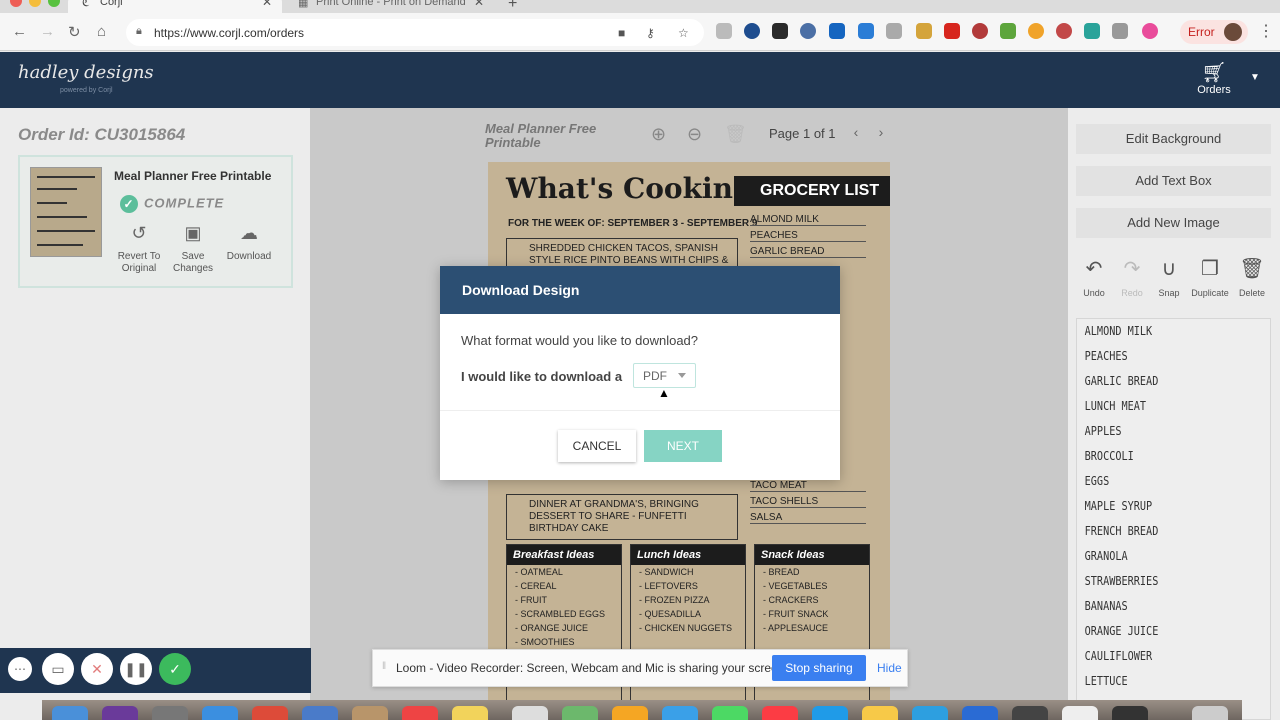 The image size is (1280, 720). Describe the element at coordinates (664, 375) in the screenshot. I see `format-select: PDF` at that location.